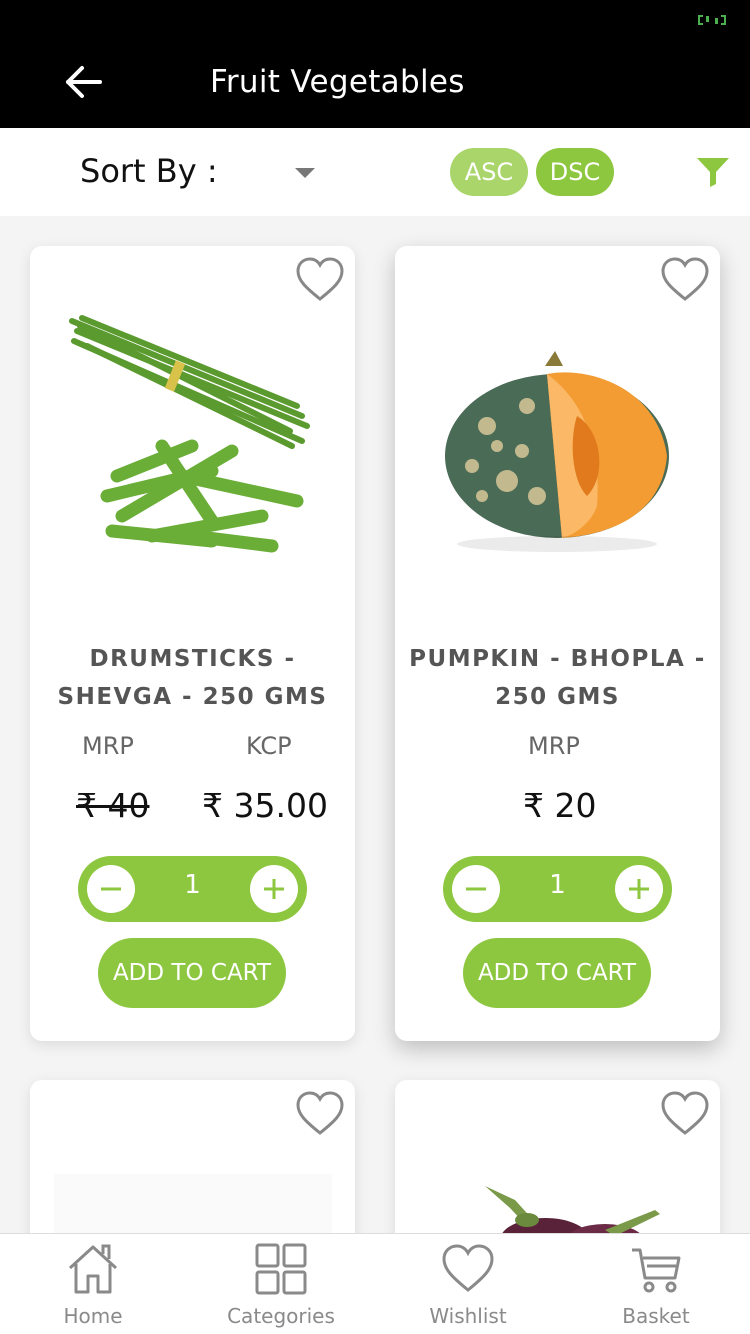  I want to click on cart-icon, so click(656, 1270).